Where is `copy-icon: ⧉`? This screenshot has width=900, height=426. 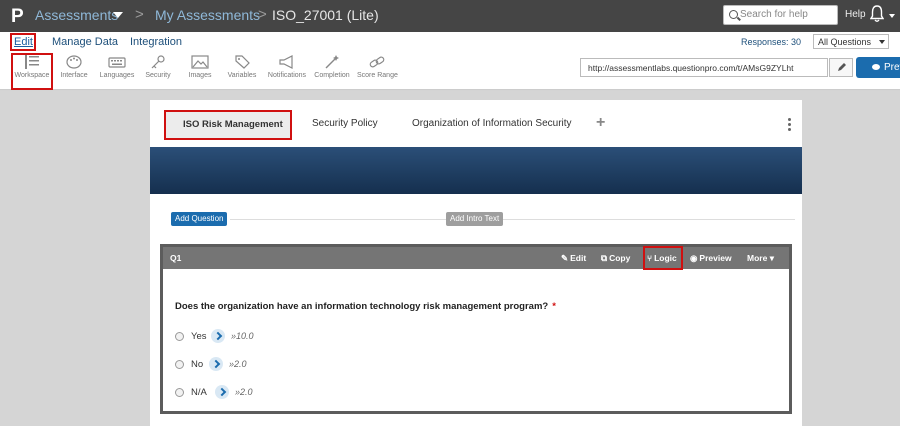 copy-icon: ⧉ is located at coordinates (604, 258).